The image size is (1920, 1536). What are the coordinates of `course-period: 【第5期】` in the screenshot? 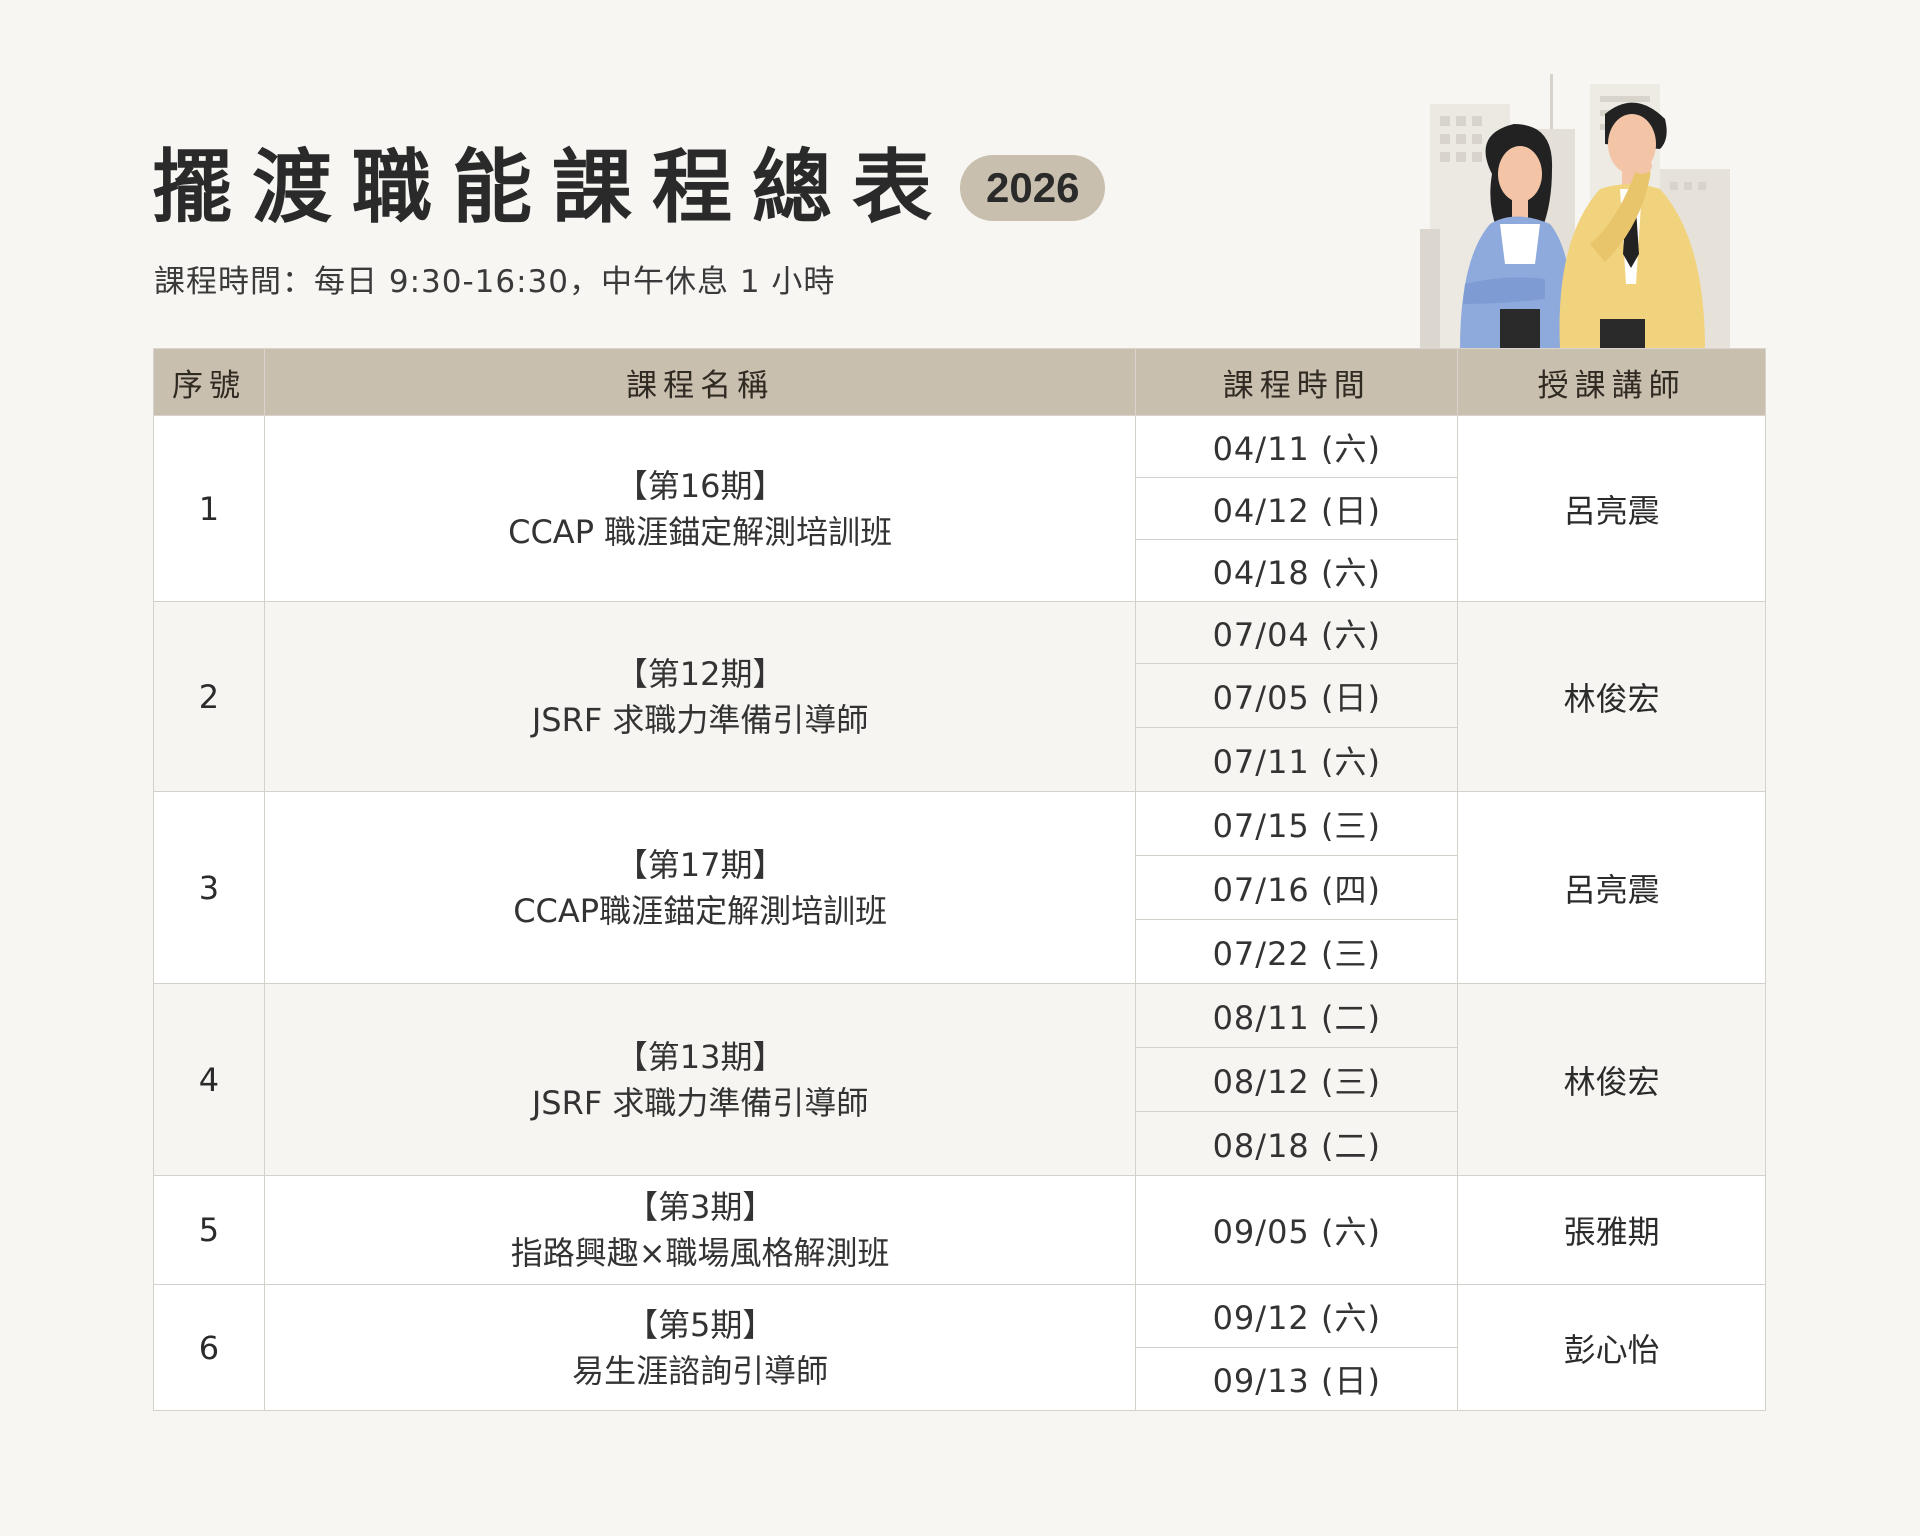 It's located at (700, 1324).